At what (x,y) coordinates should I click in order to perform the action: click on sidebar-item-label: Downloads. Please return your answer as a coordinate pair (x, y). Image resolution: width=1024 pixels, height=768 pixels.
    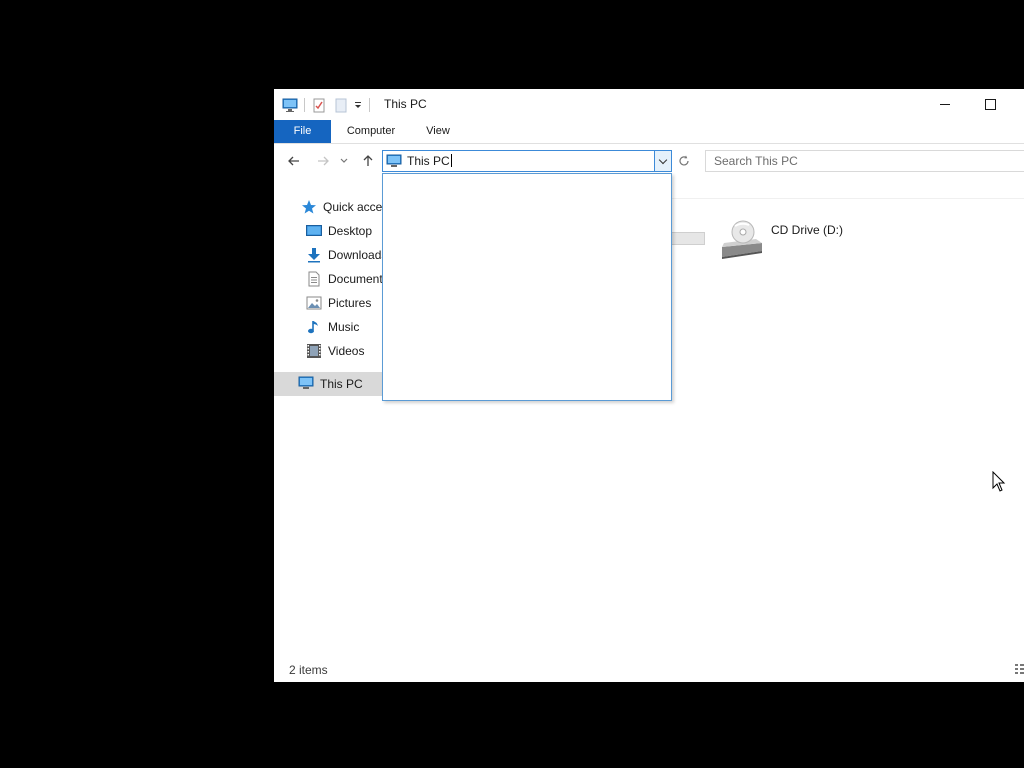
    Looking at the image, I should click on (358, 255).